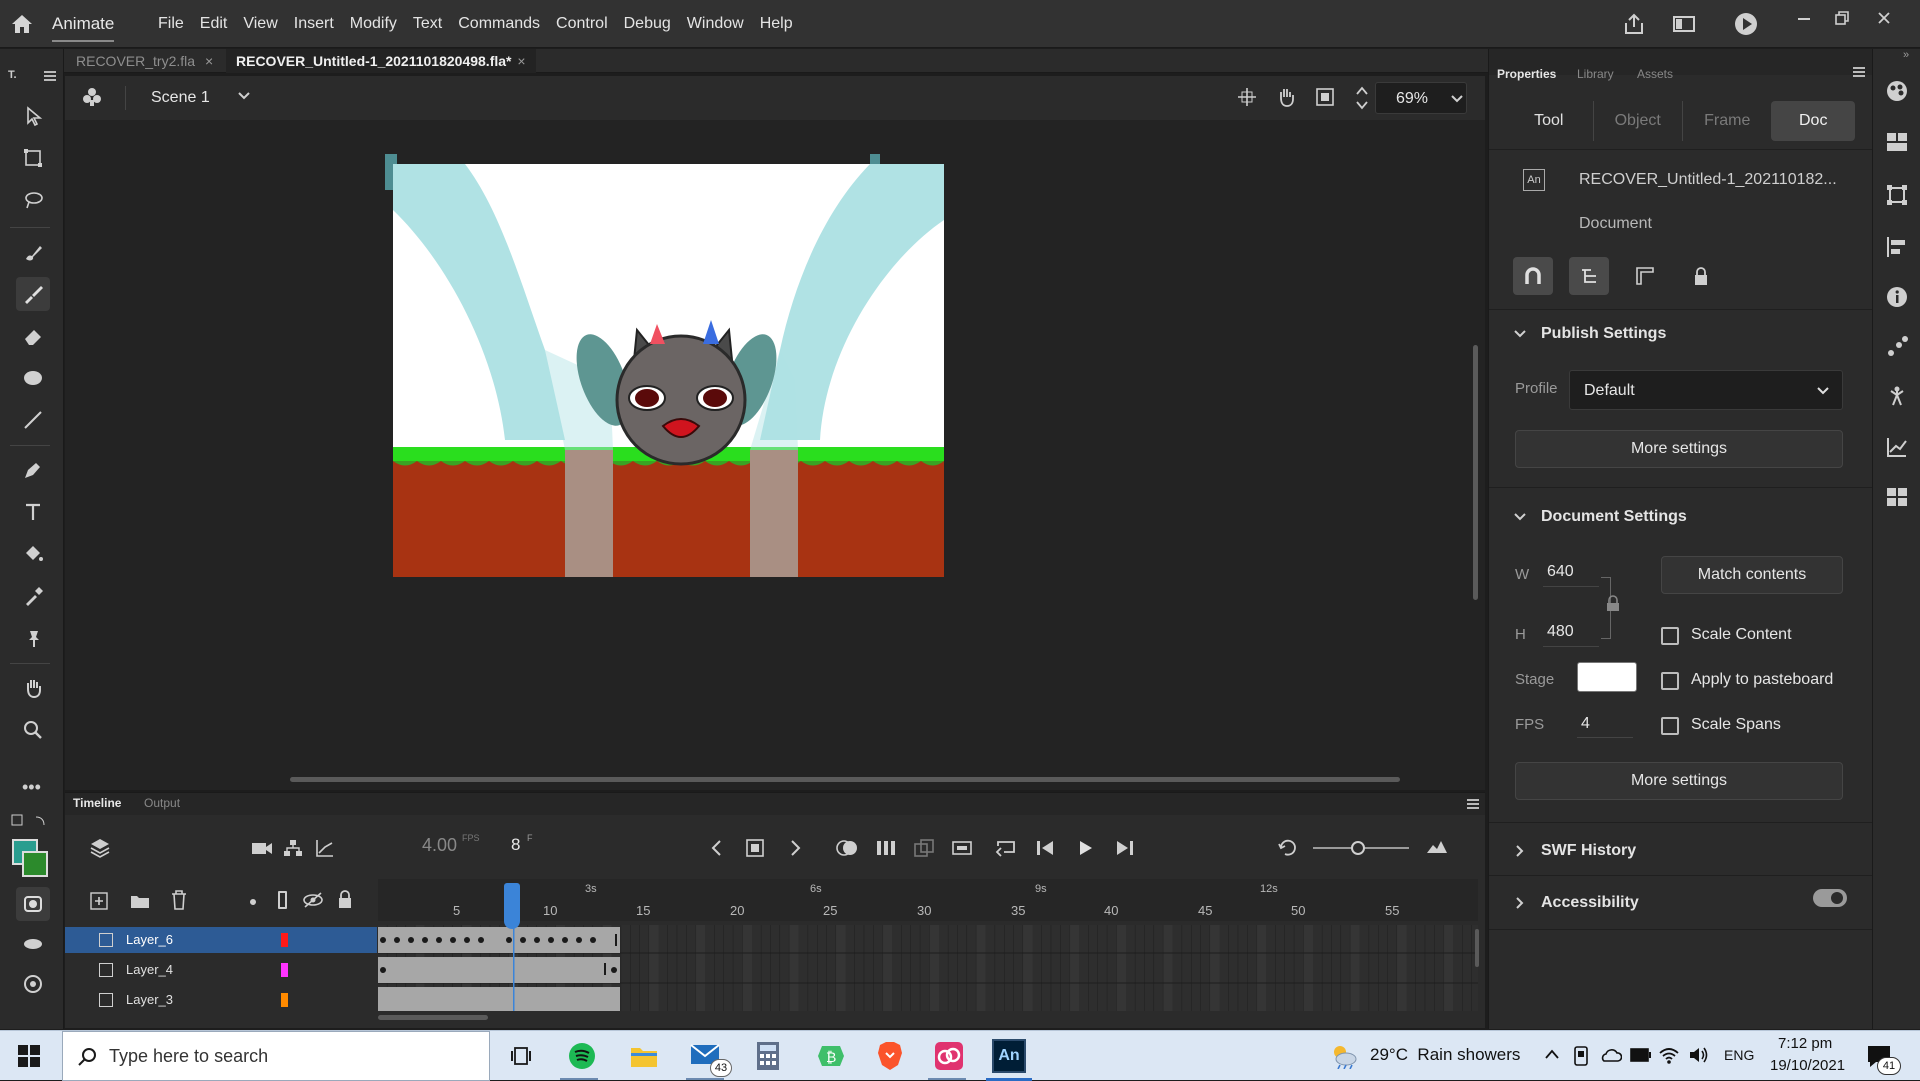  I want to click on selection-tool-icon, so click(33, 116).